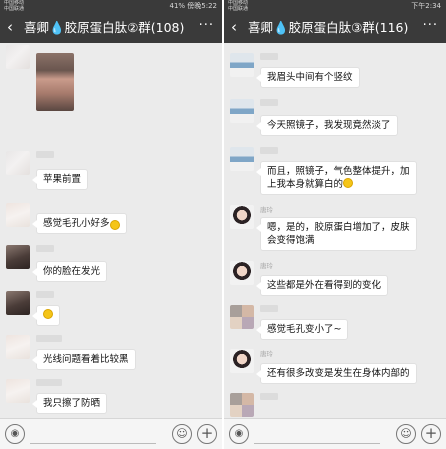 The image size is (446, 449). What do you see at coordinates (338, 184) in the screenshot?
I see `message-line: 上我本身就算白的` at bounding box center [338, 184].